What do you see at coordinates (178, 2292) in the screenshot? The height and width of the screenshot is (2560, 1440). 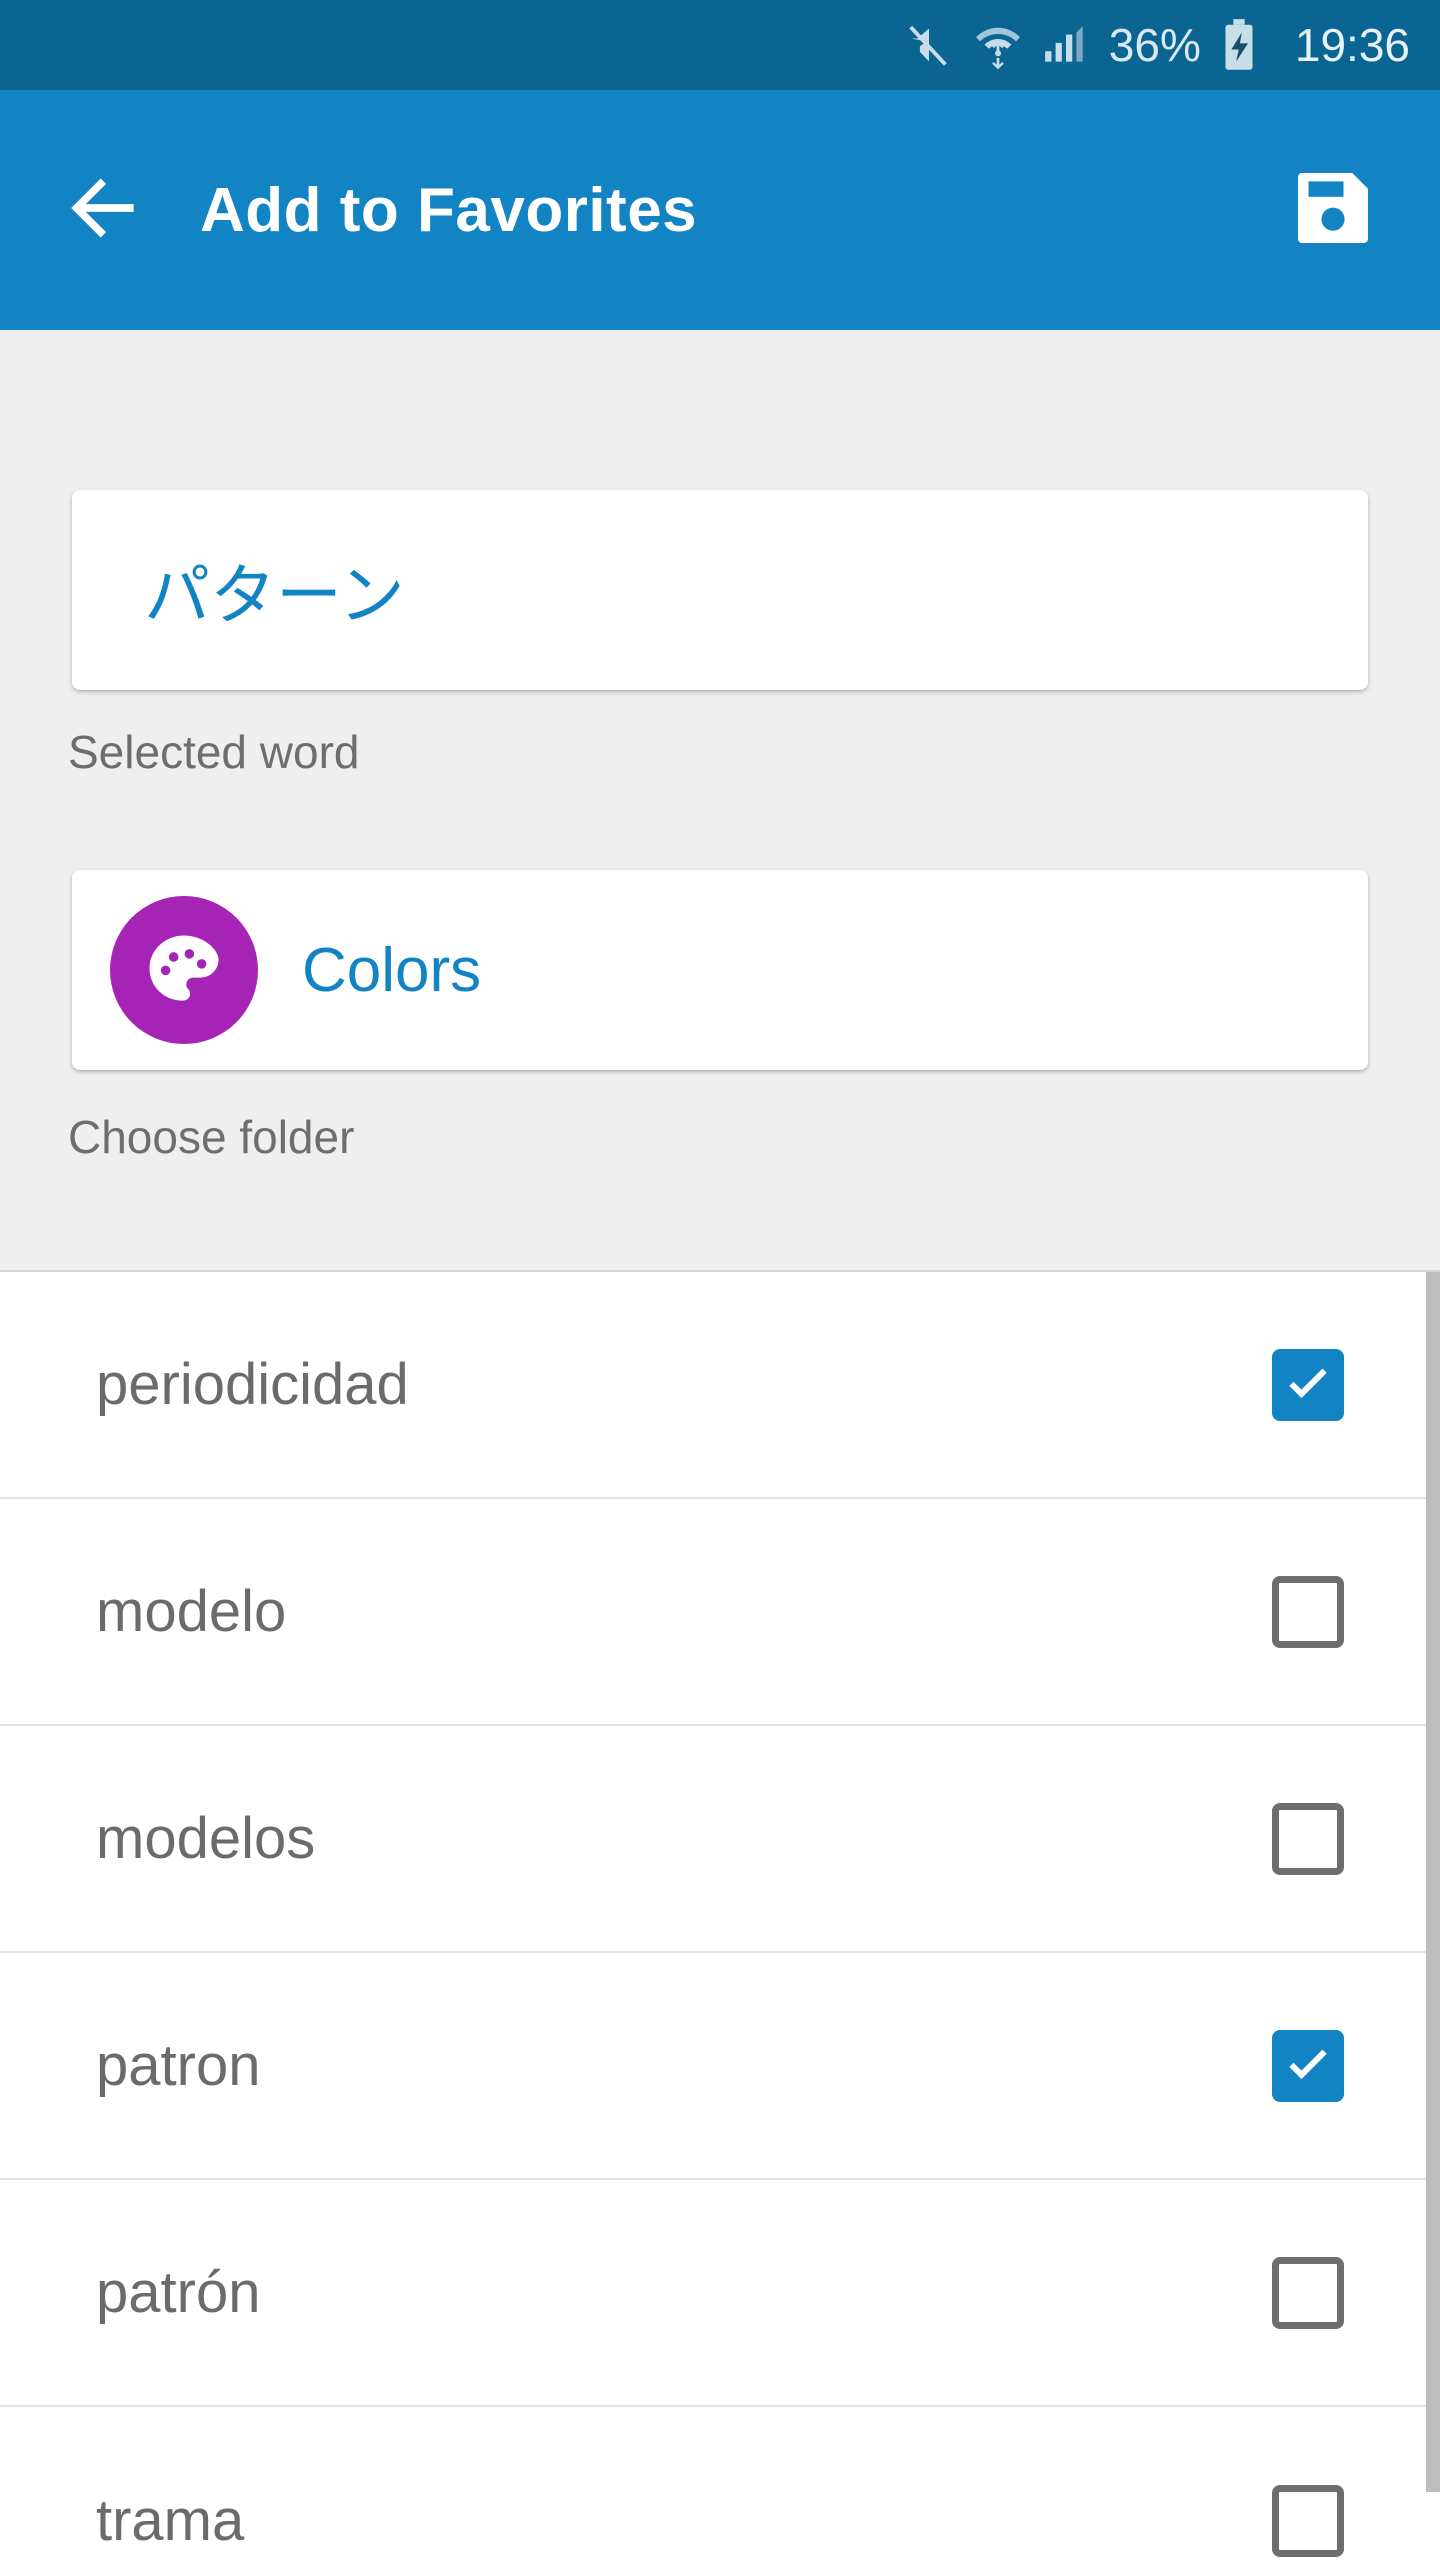 I see `translation-label: patrón` at bounding box center [178, 2292].